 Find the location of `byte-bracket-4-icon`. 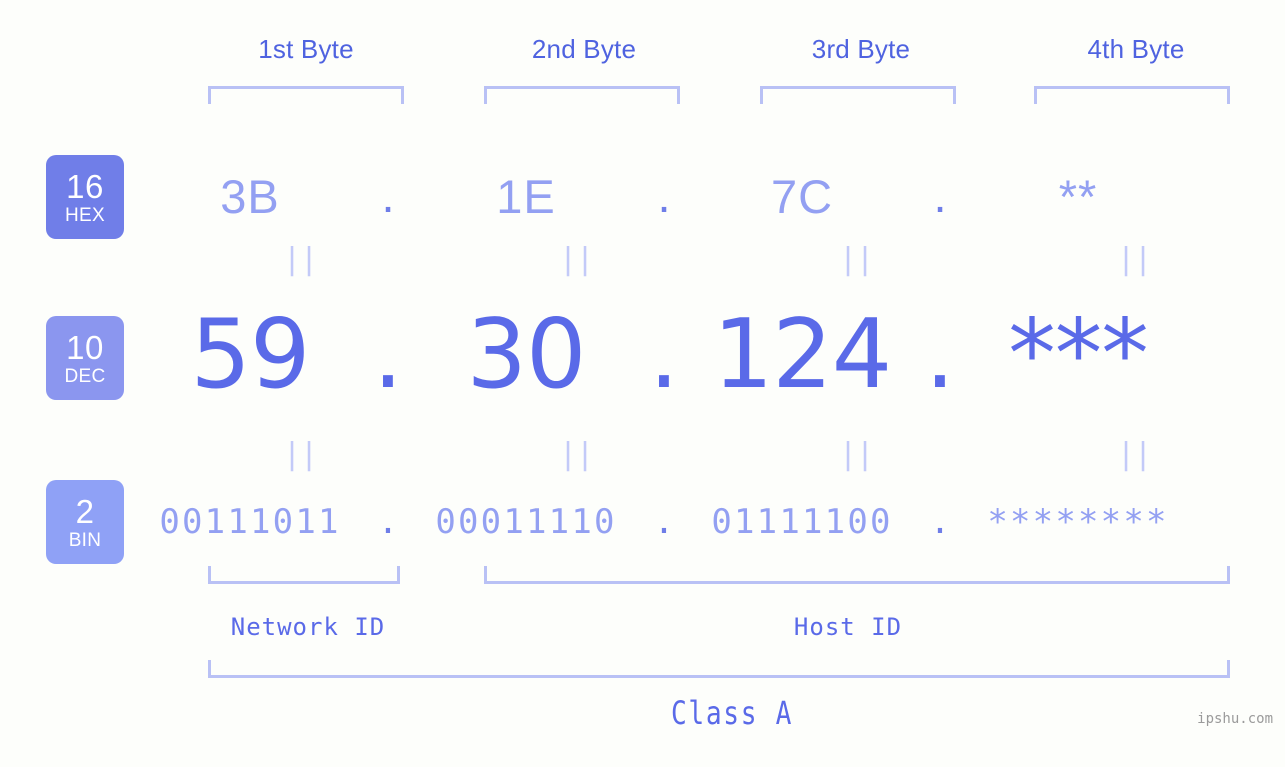

byte-bracket-4-icon is located at coordinates (1132, 95).